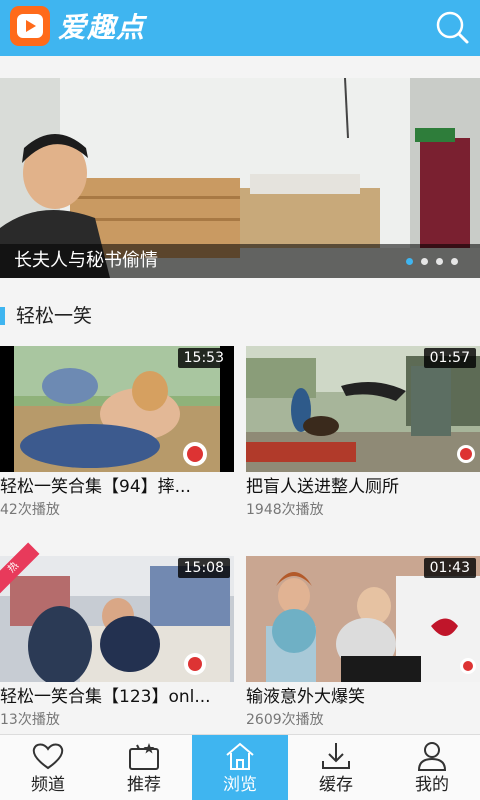 The height and width of the screenshot is (800, 480). I want to click on video-card: 15:53 轻松一笑合集【94】摔... 42次播放, so click(117, 436).